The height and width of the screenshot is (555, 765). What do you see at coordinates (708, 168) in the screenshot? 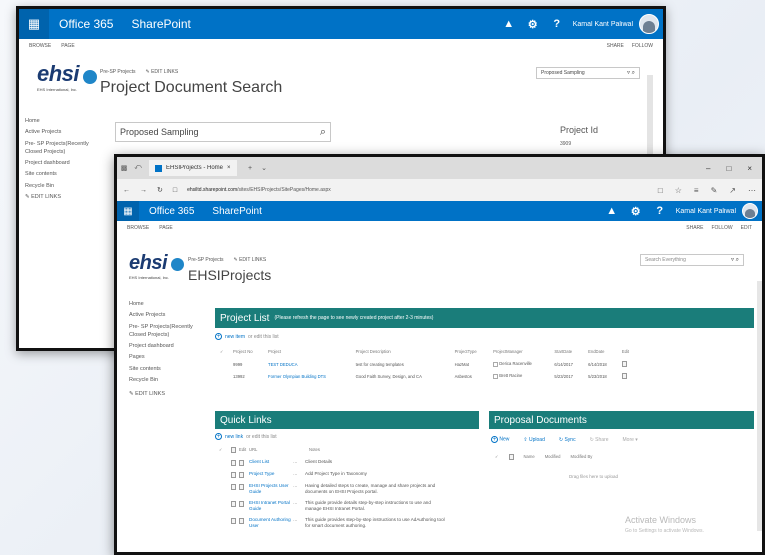
I see `minimize-icon: –` at bounding box center [708, 168].